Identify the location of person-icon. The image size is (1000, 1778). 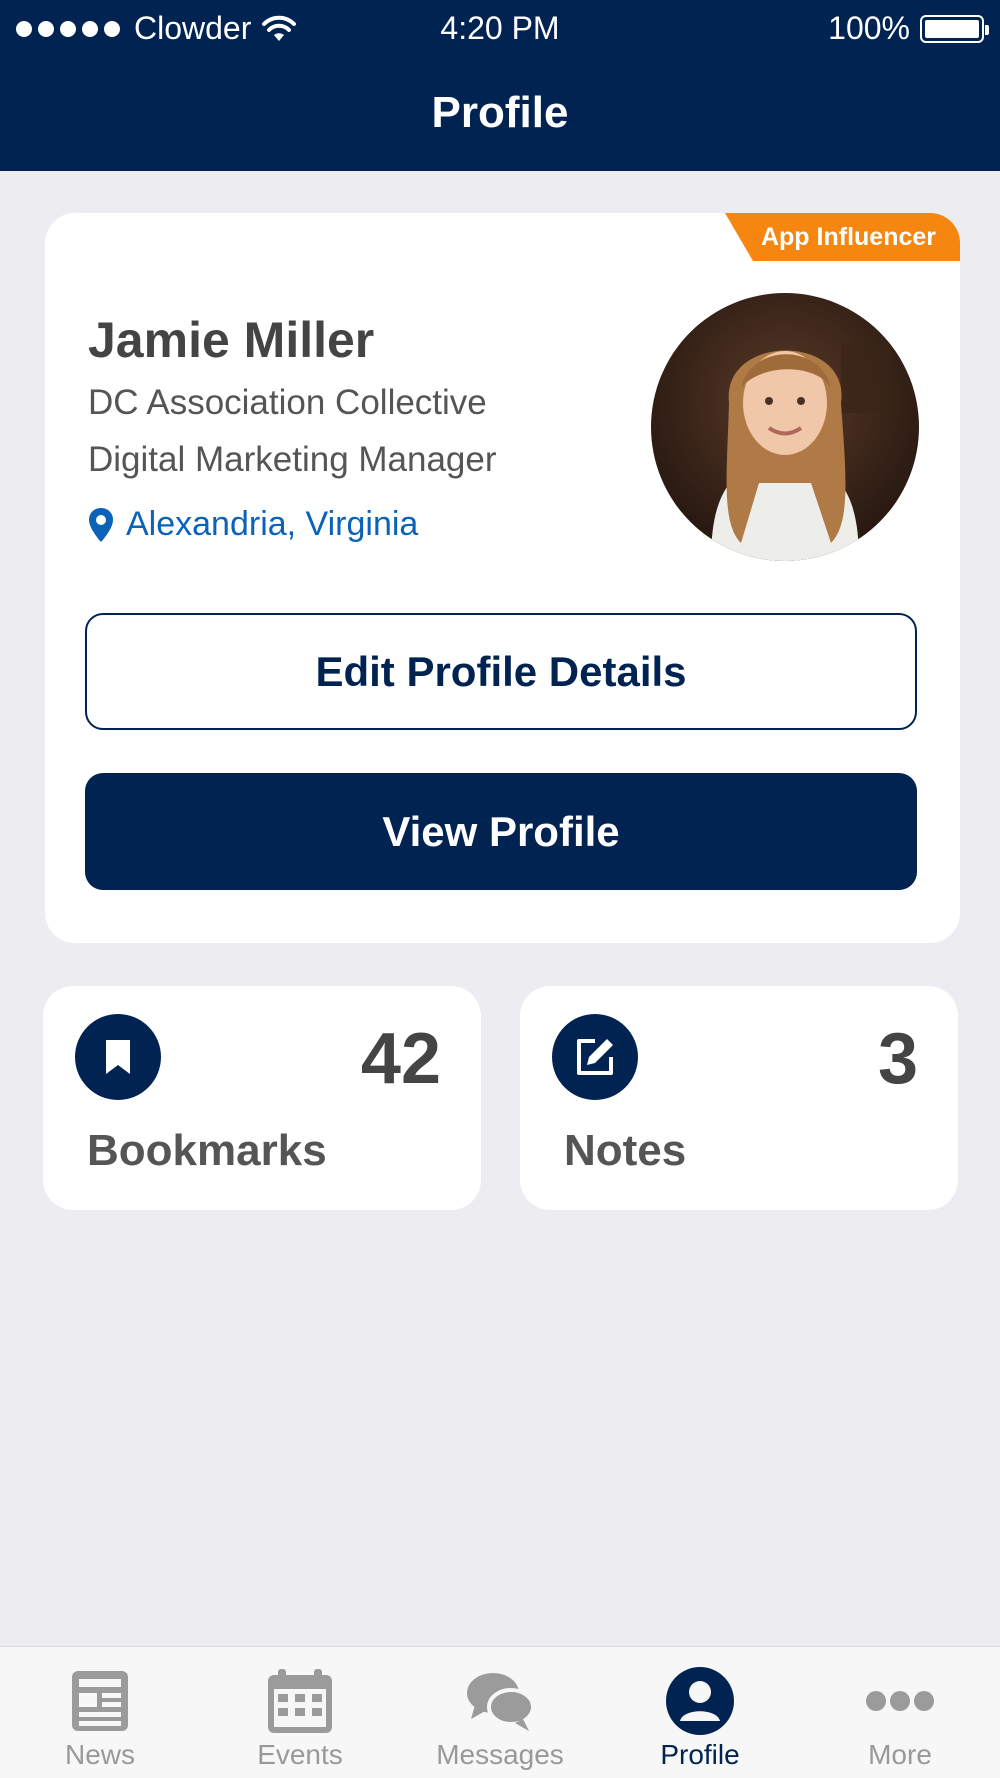
(700, 1701).